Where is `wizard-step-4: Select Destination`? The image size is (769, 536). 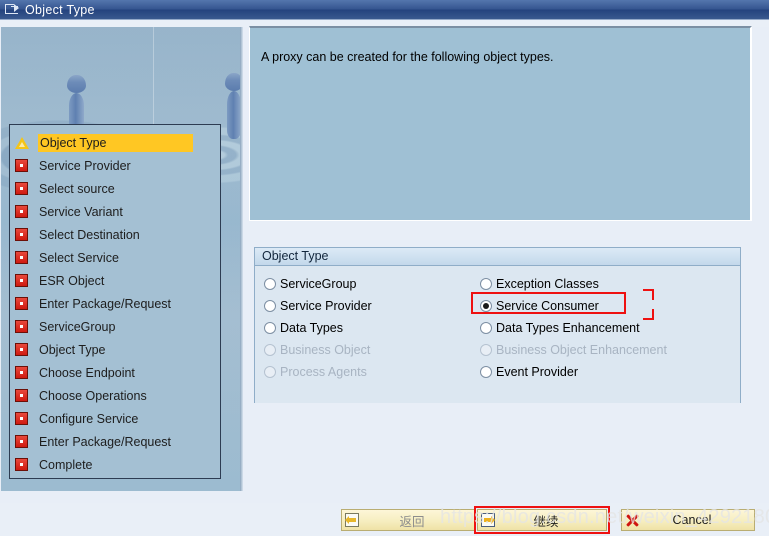 wizard-step-4: Select Destination is located at coordinates (115, 234).